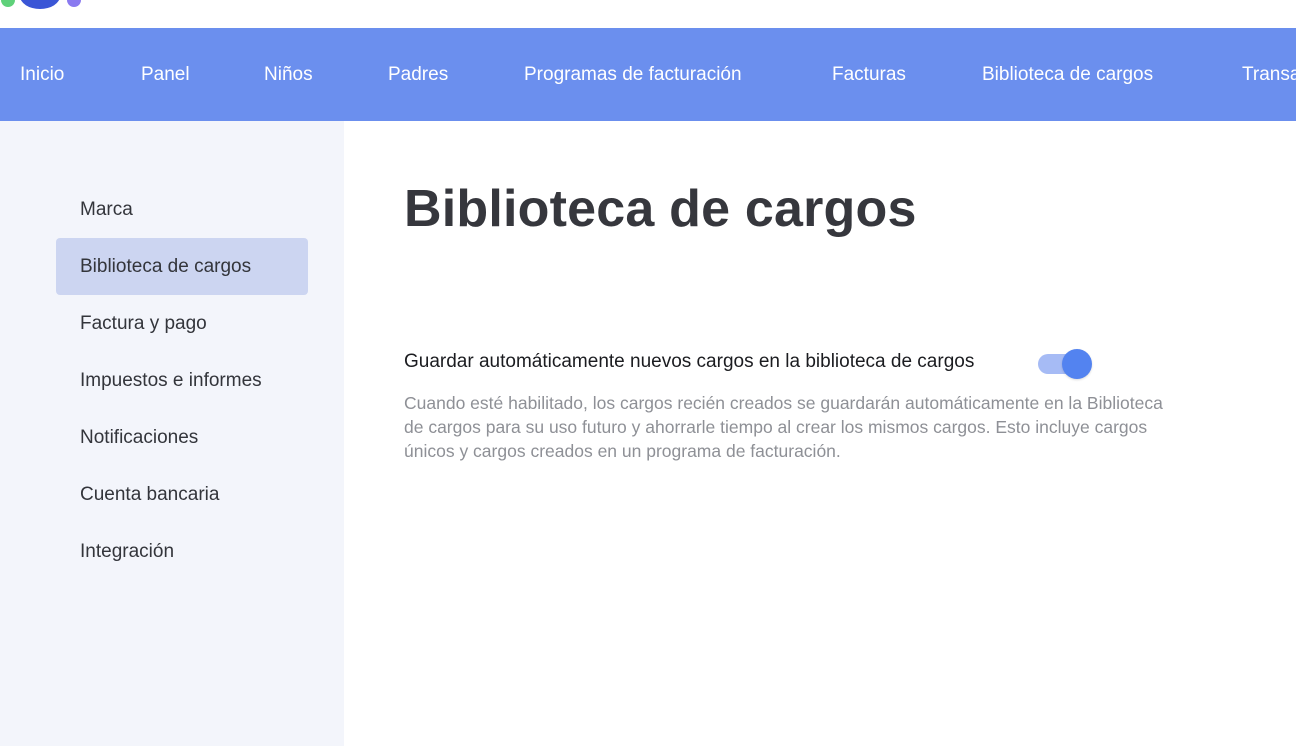 This screenshot has width=1296, height=746. I want to click on sidebar-item-cuenta-bancaria: Cuenta bancaria, so click(182, 494).